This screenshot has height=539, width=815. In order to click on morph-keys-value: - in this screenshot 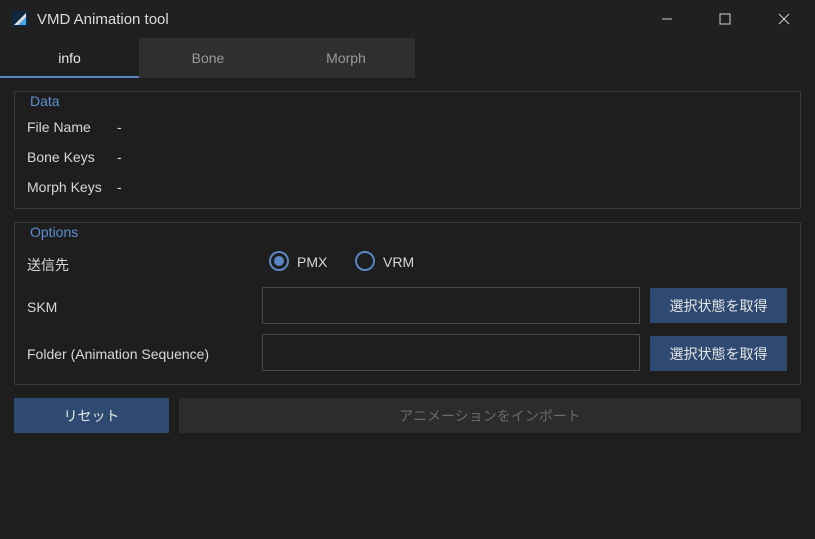, I will do `click(119, 187)`.